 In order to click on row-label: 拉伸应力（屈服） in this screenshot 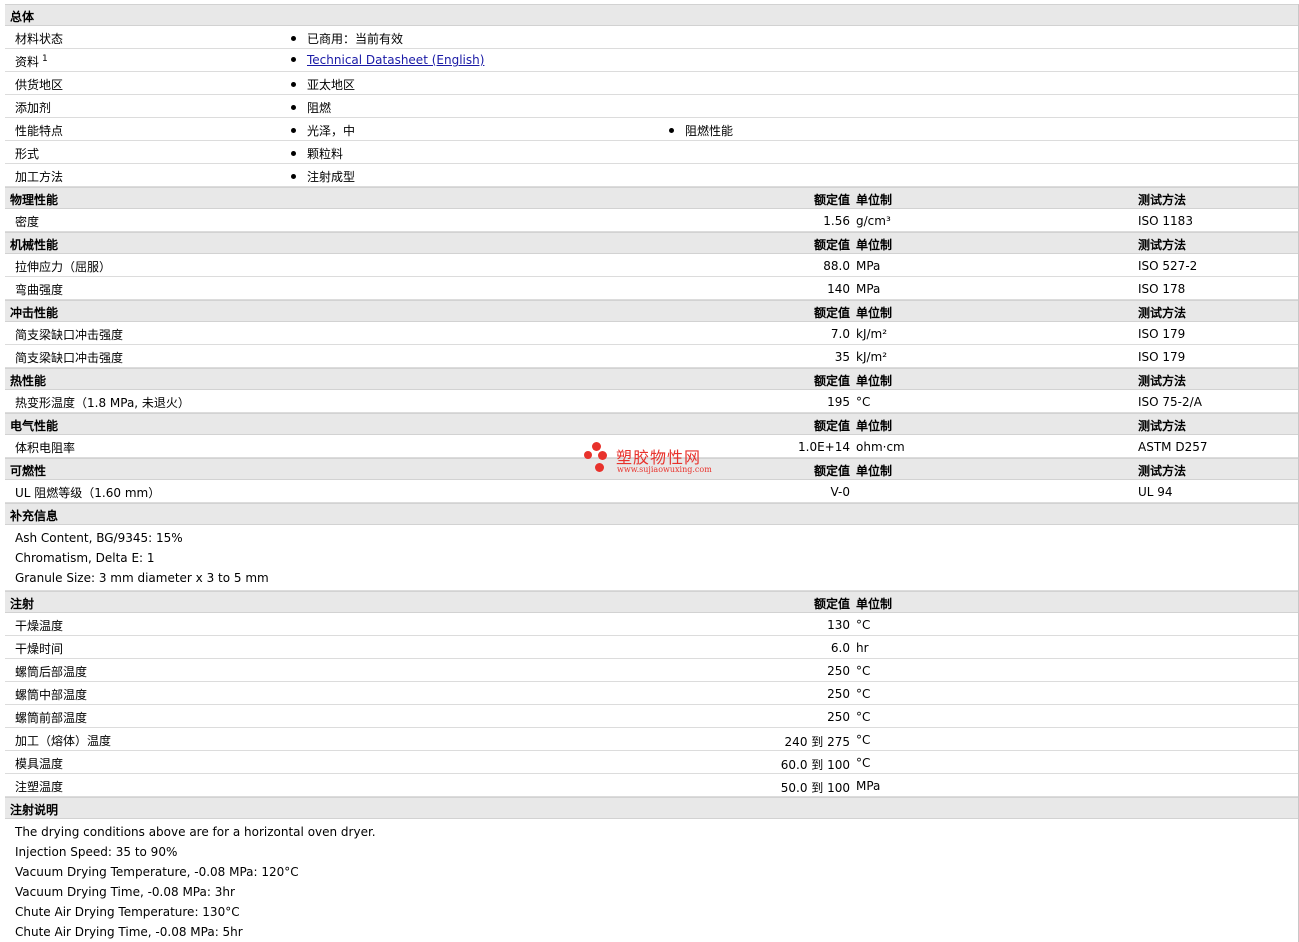, I will do `click(63, 267)`.